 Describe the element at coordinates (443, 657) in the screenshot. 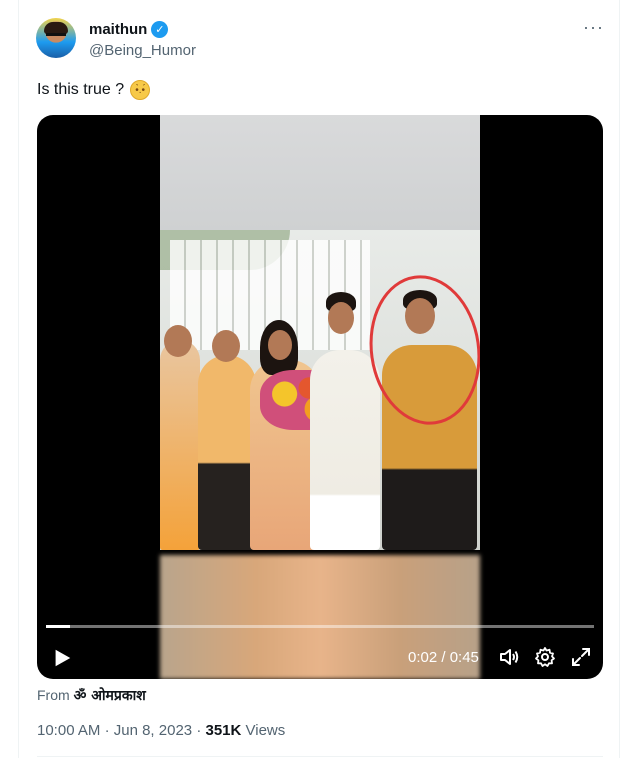

I see `video-time-display: 0:02 / 0:45` at that location.